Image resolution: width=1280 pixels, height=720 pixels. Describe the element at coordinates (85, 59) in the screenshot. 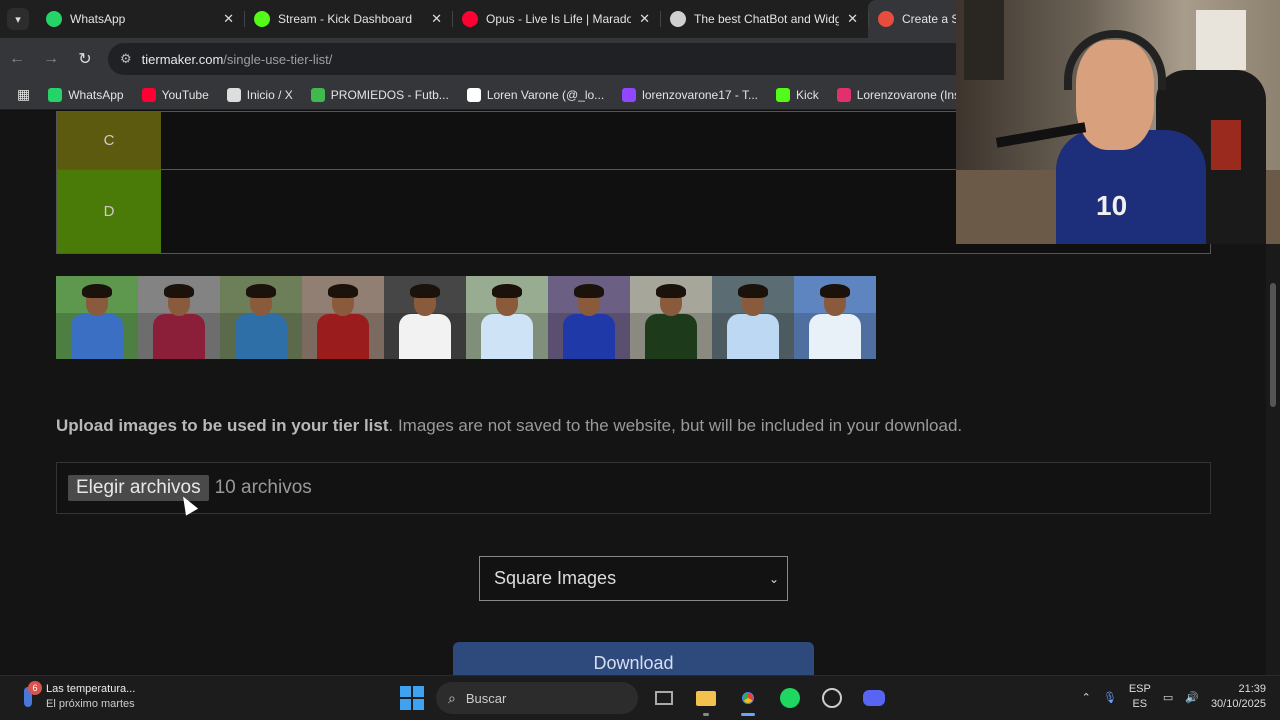

I see `reload-button: ↻` at that location.